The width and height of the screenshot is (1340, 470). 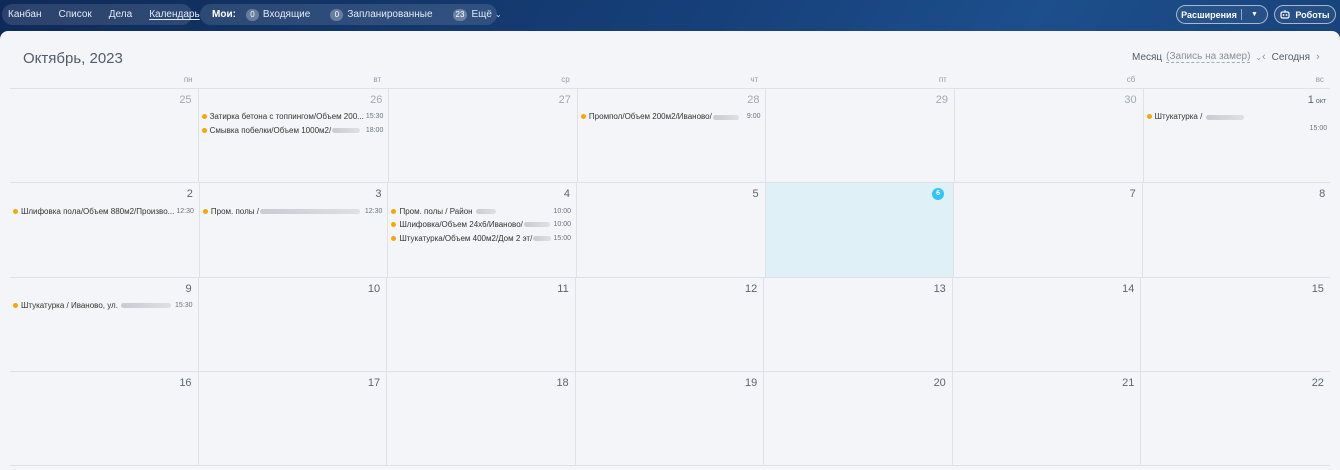 What do you see at coordinates (294, 195) in the screenshot?
I see `day-number: 3` at bounding box center [294, 195].